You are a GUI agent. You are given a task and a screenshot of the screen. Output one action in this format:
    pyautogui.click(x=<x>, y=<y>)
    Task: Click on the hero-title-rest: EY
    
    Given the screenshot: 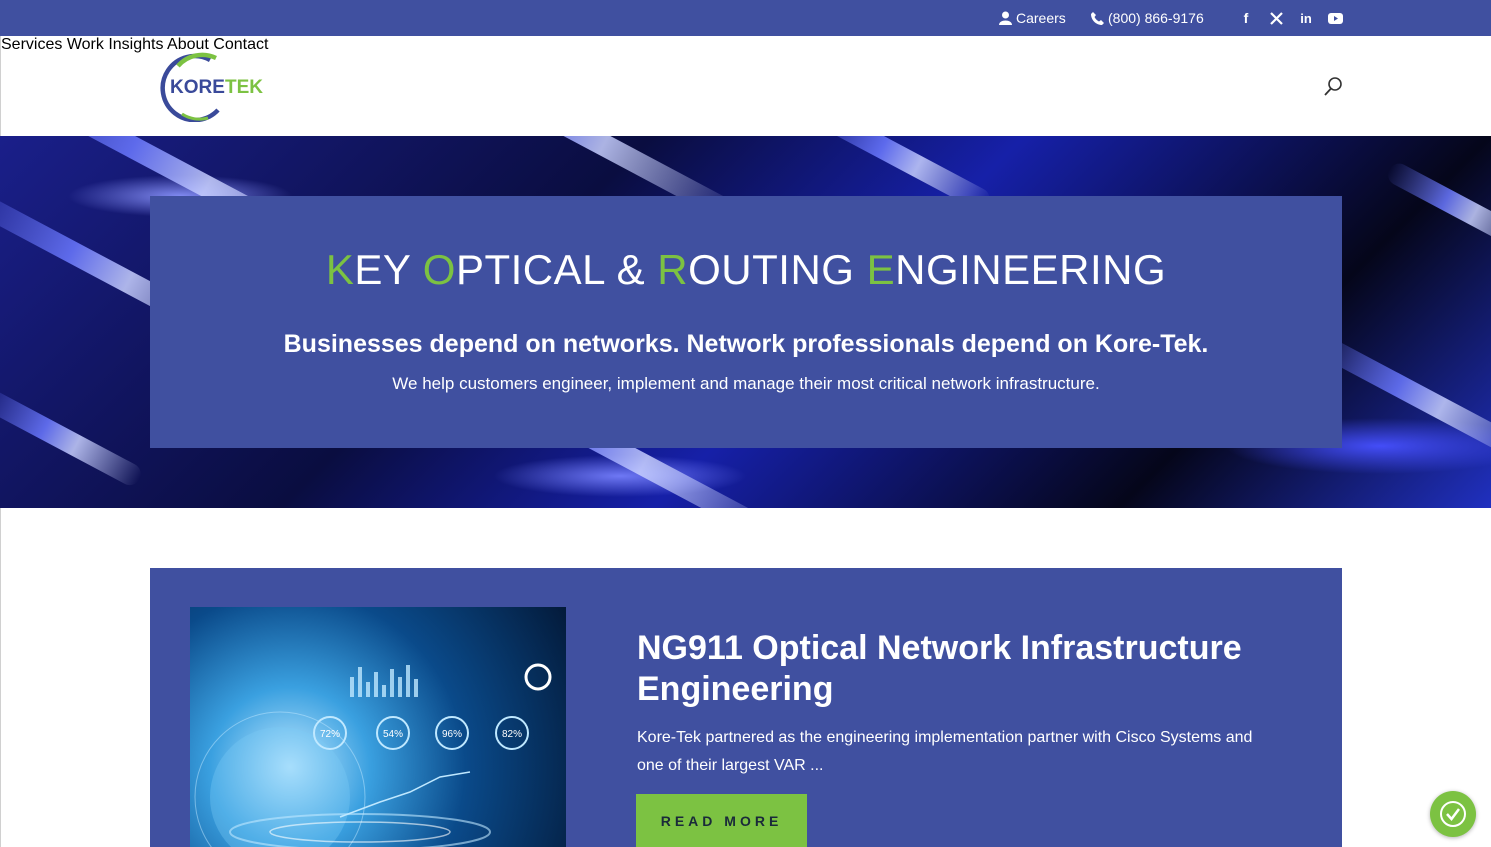 What is the action you would take?
    pyautogui.click(x=388, y=269)
    